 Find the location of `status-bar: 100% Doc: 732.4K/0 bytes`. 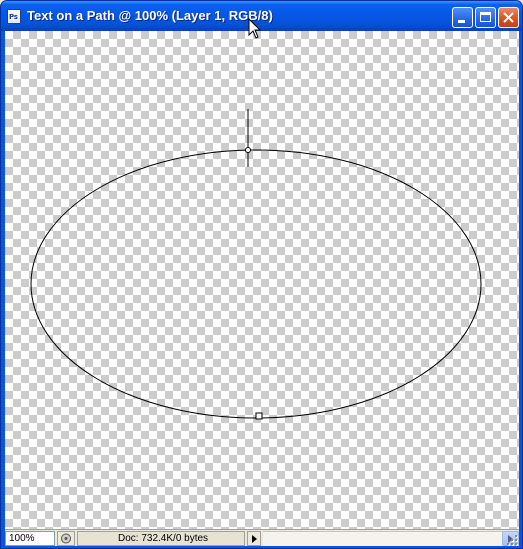

status-bar: 100% Doc: 732.4K/0 bytes is located at coordinates (262, 537).